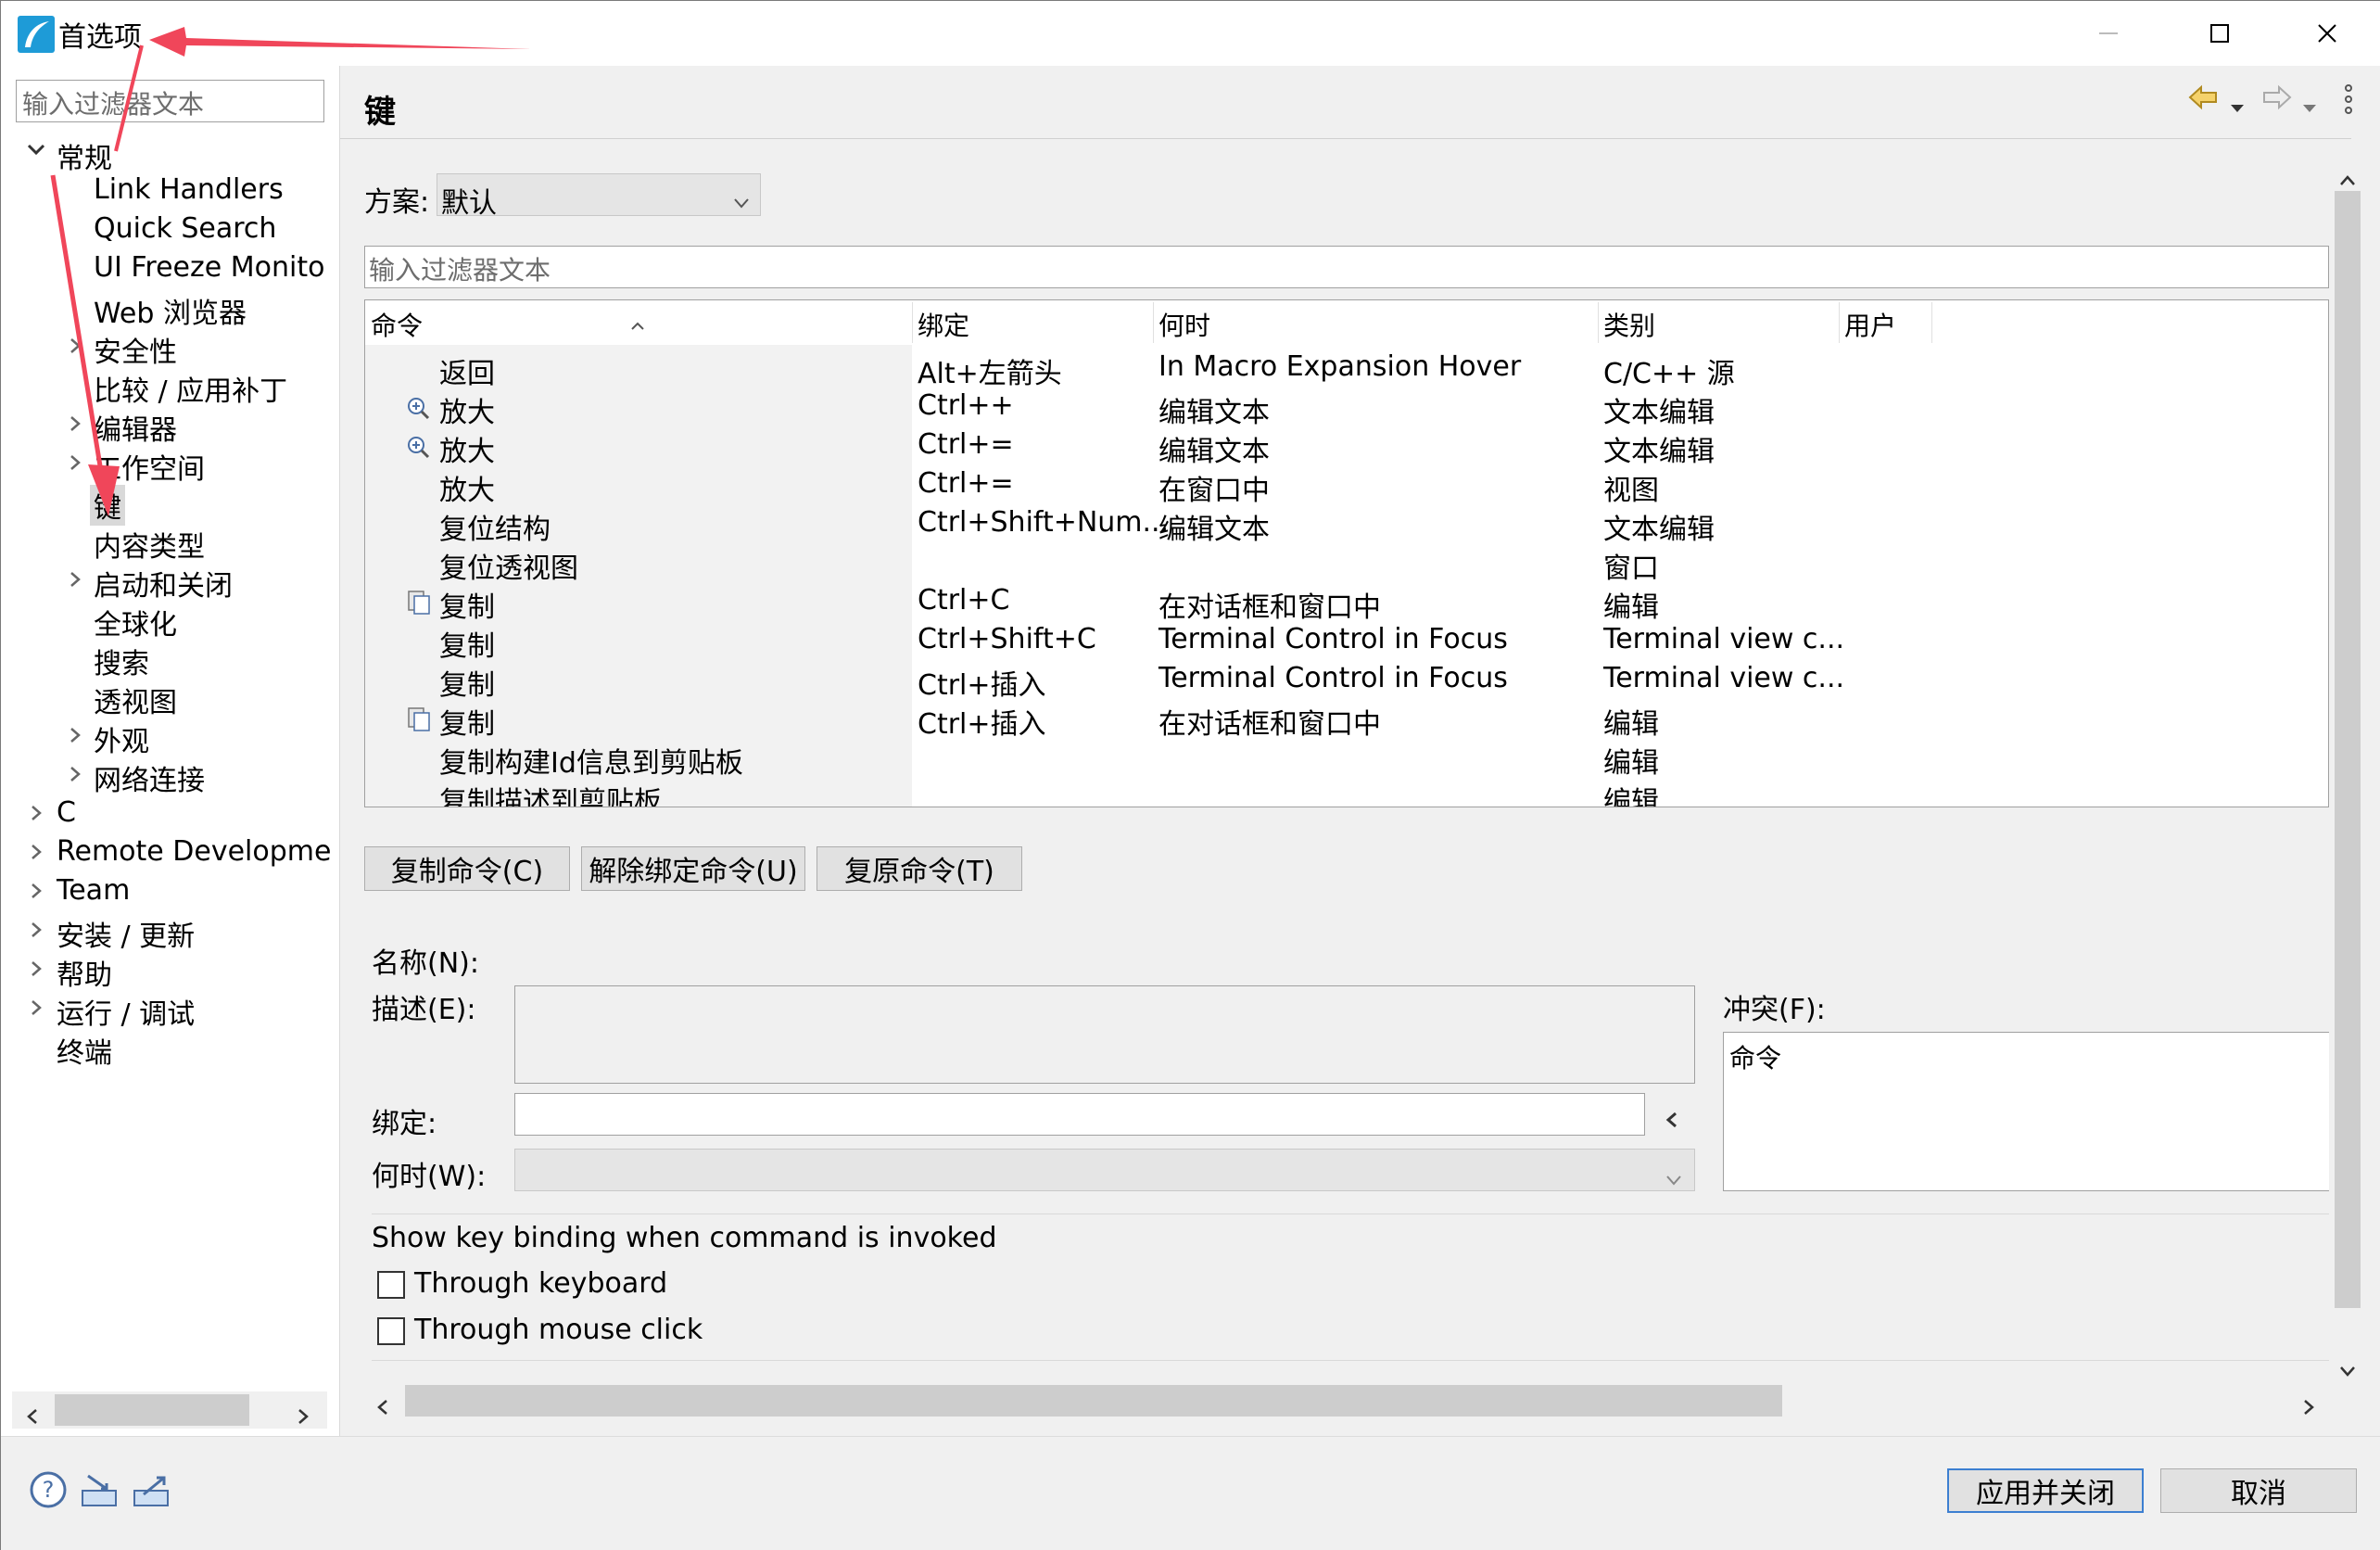 The image size is (2380, 1550). What do you see at coordinates (2347, 180) in the screenshot?
I see `scroll-up-icon` at bounding box center [2347, 180].